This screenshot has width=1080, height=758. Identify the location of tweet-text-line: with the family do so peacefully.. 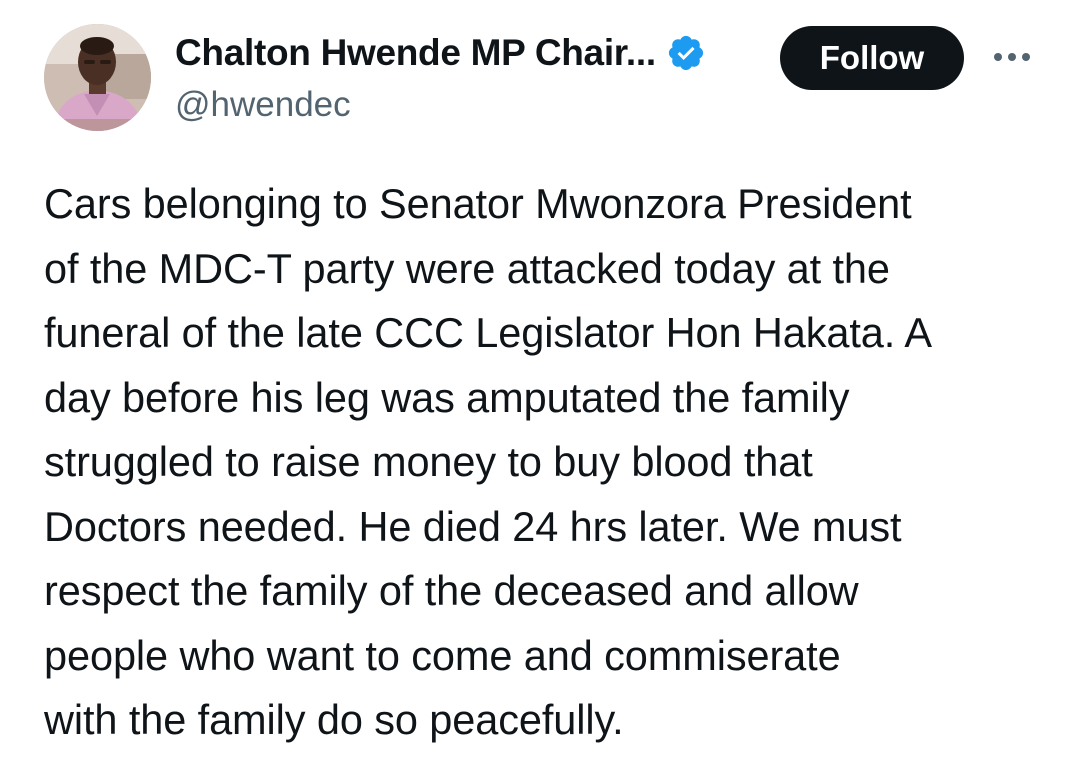
(334, 719).